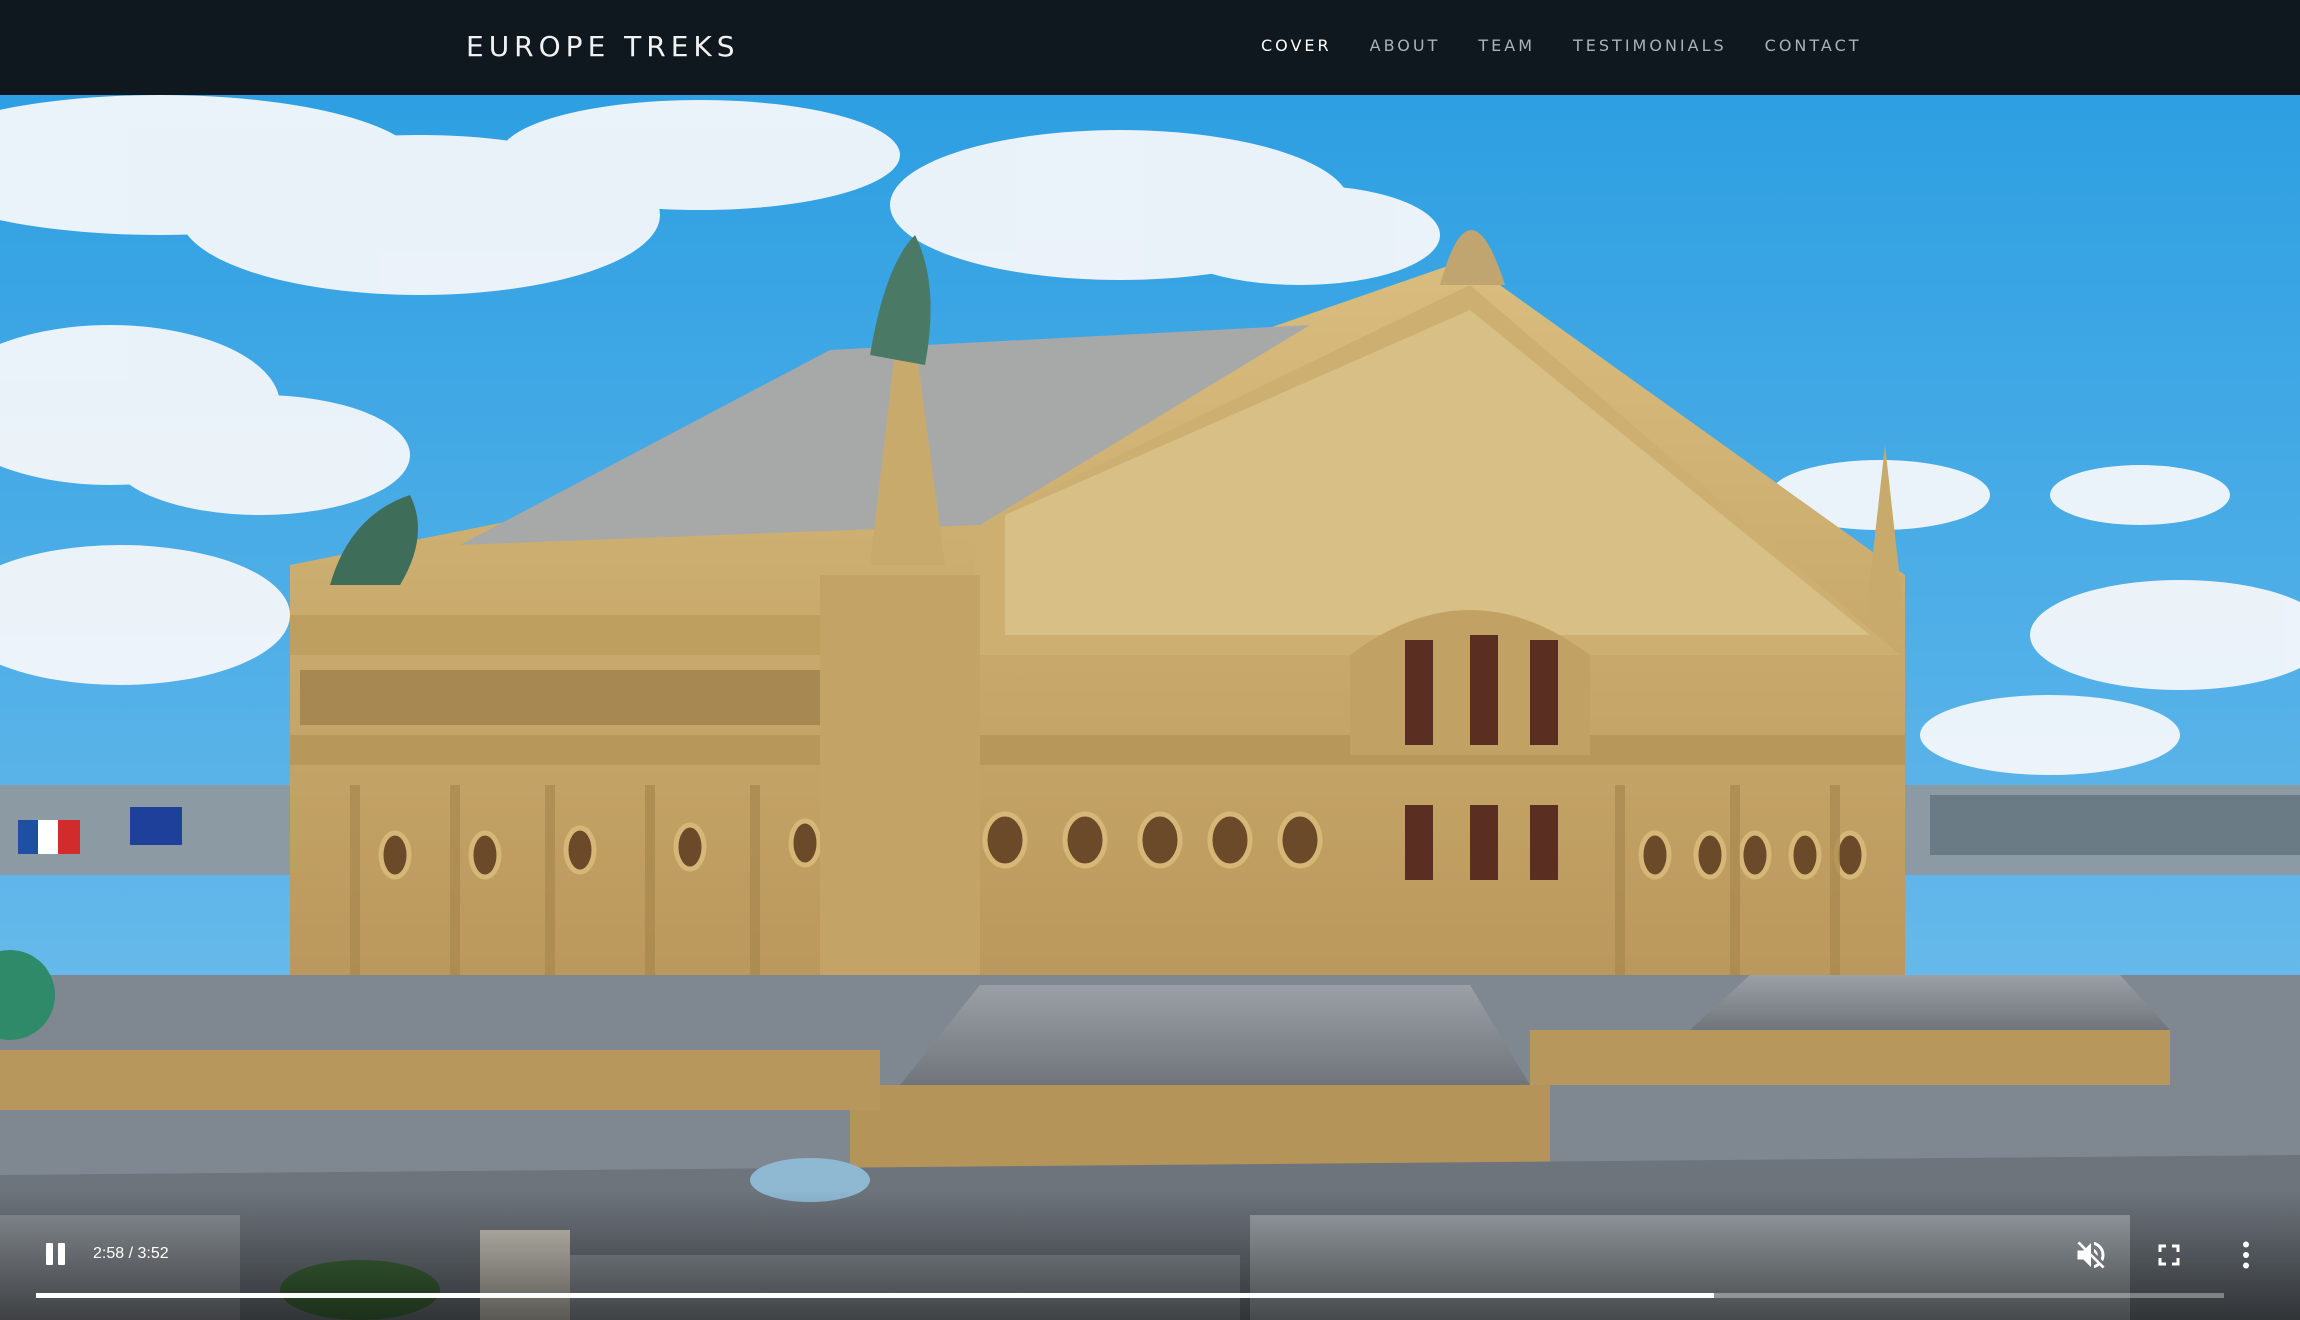 This screenshot has height=1320, width=2300. I want to click on nav-item-testimonials: TESTIMONIALS, so click(1650, 46).